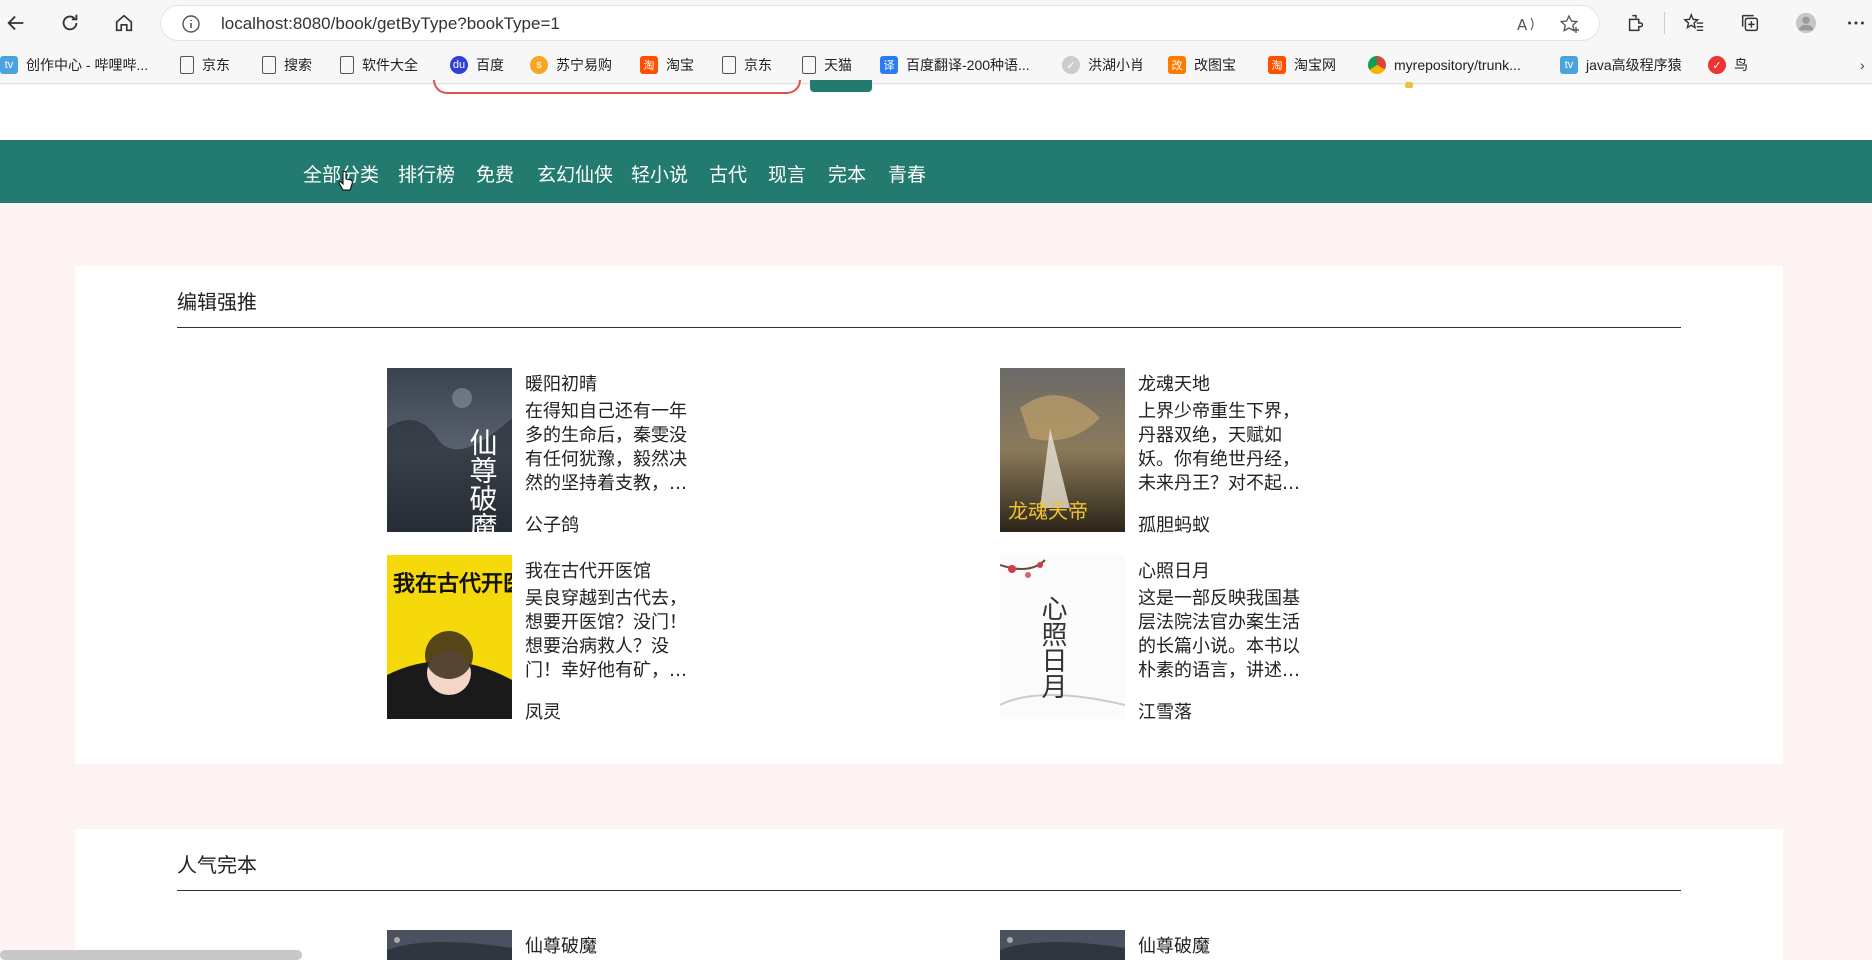 This screenshot has width=1872, height=960. Describe the element at coordinates (1174, 383) in the screenshot. I see `book-title: 龙魂天地` at that location.